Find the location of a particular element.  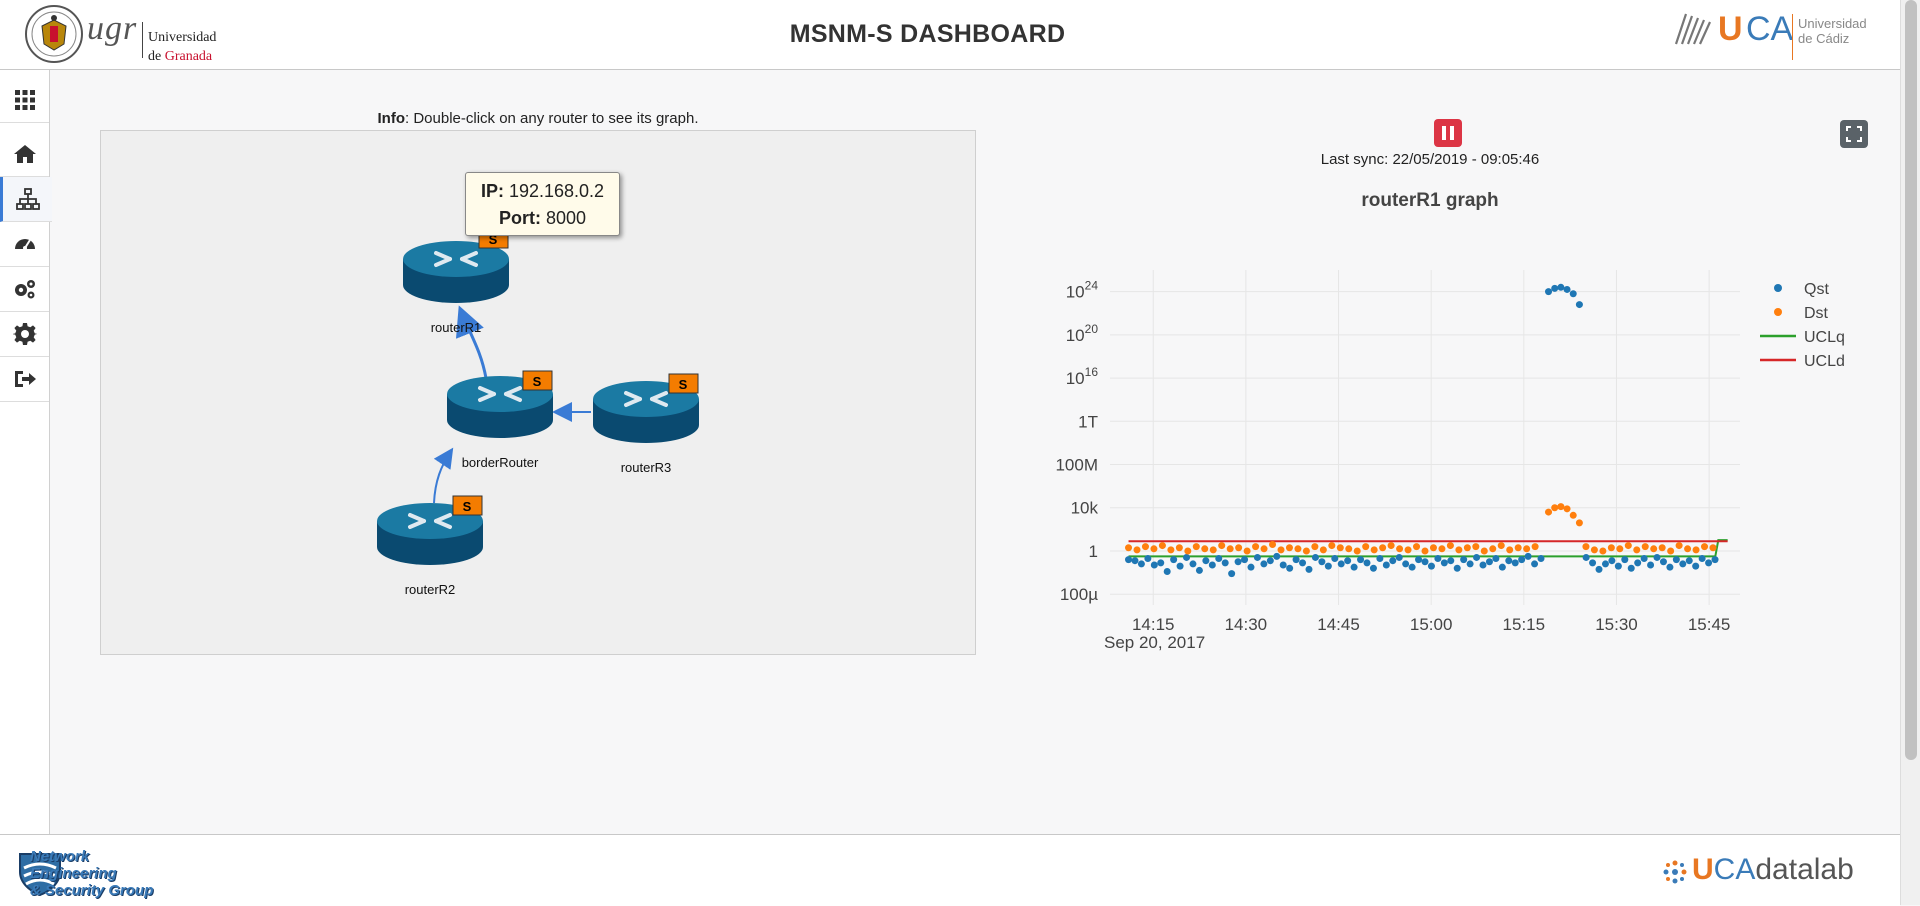

chart-title: routerR1 graph is located at coordinates (1430, 200).